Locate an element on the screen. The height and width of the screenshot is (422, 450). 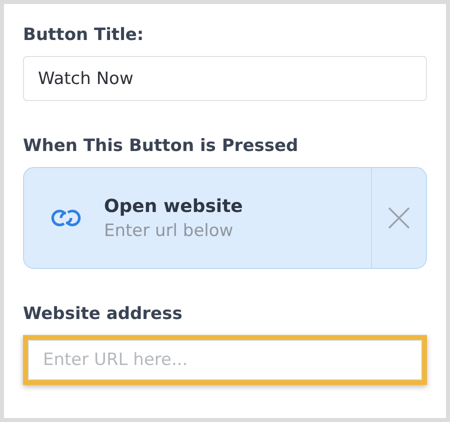
button-title-field: Watch Now is located at coordinates (225, 78).